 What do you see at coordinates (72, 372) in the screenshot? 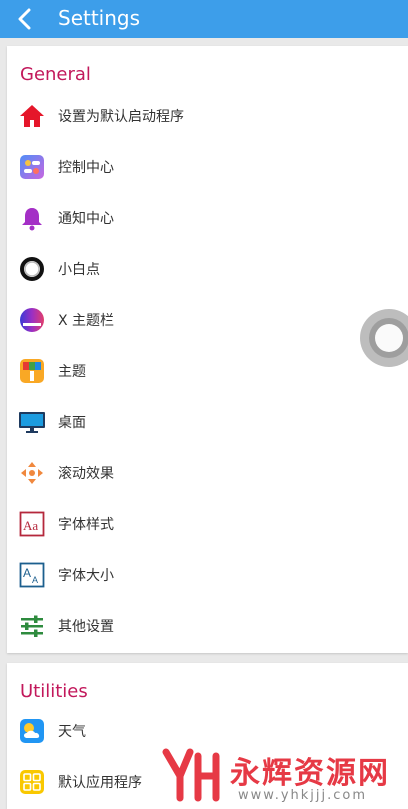
I see `settings-item-label: 主题` at bounding box center [72, 372].